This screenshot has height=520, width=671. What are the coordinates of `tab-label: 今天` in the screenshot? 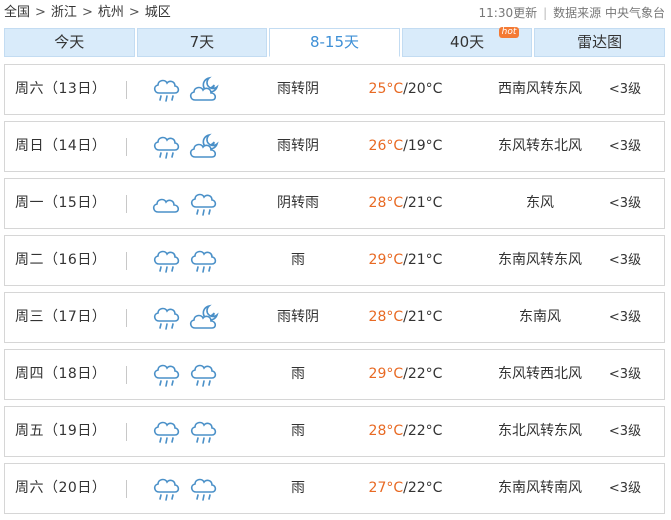 It's located at (69, 42).